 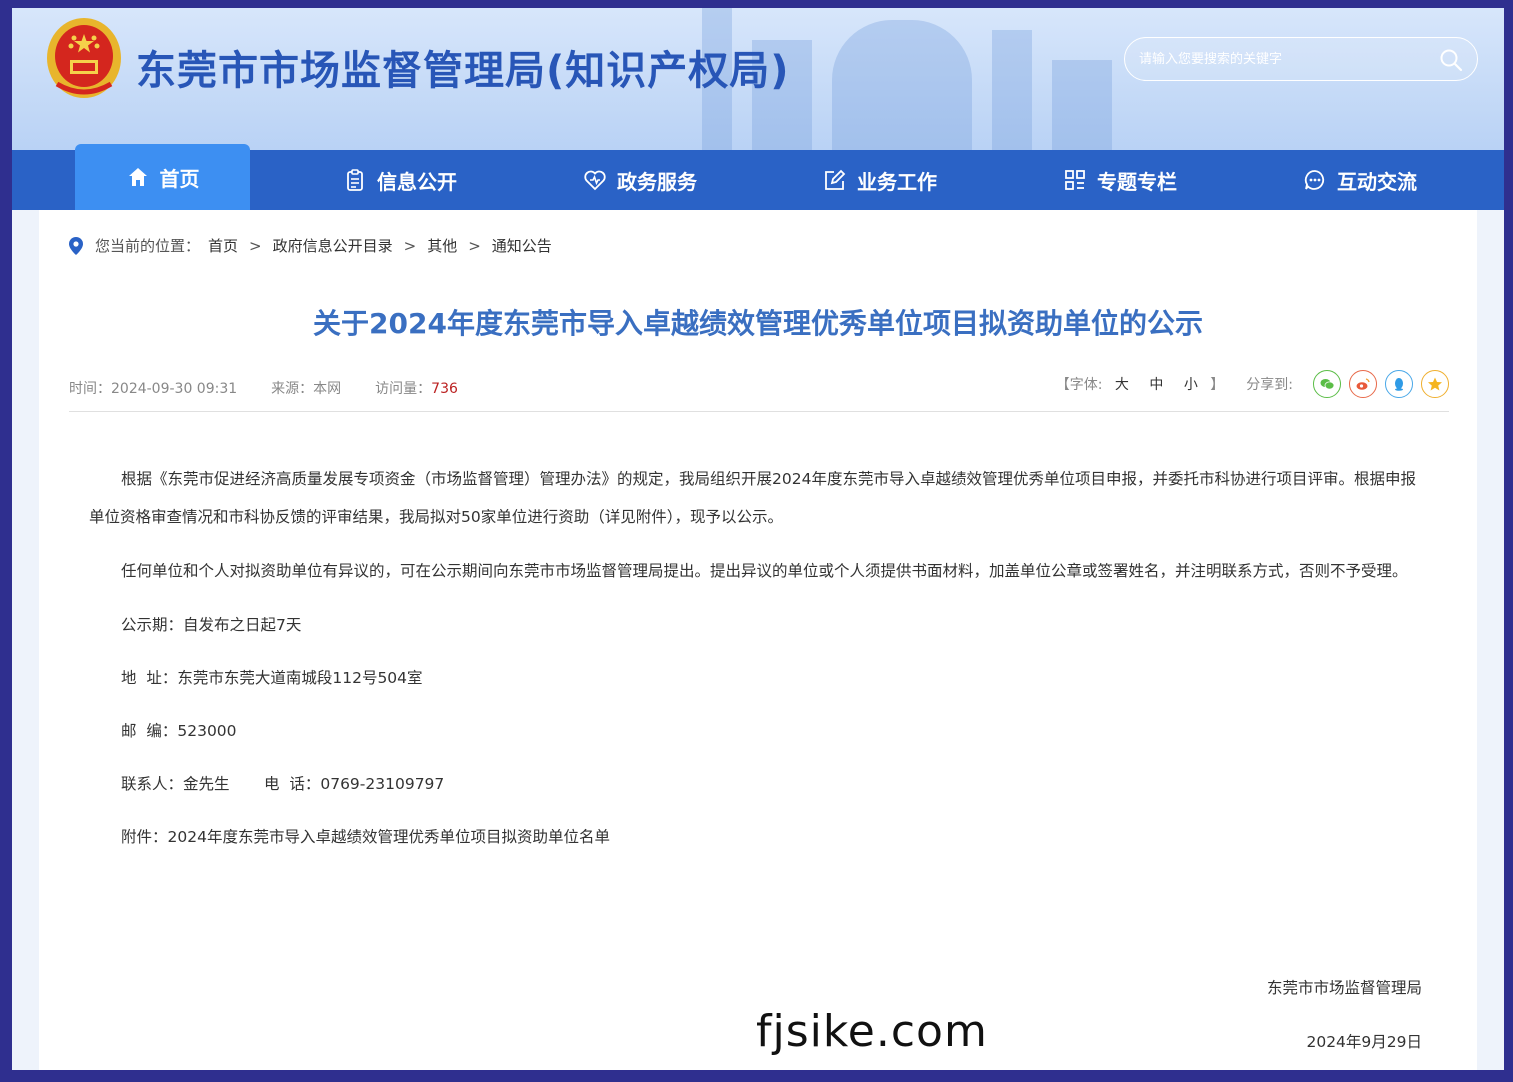 I want to click on nav-label: 信息公开, so click(x=417, y=181).